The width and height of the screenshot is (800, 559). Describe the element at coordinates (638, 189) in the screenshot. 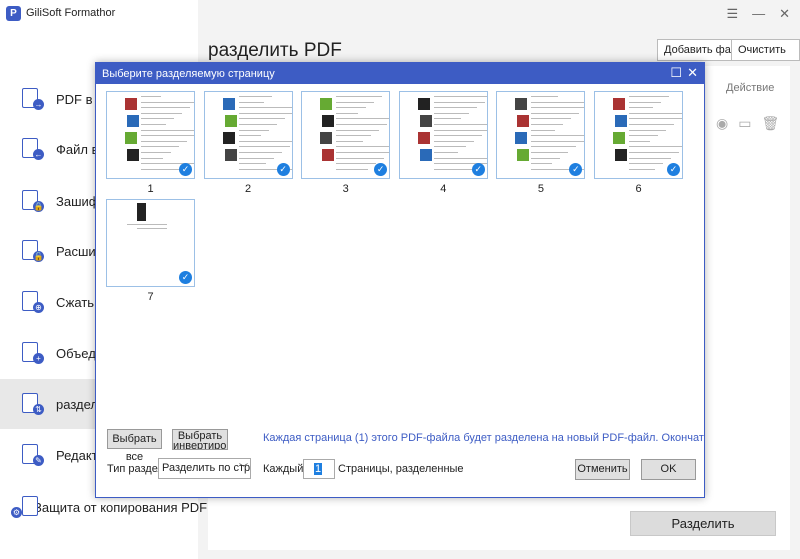

I see `page-number: 6` at that location.